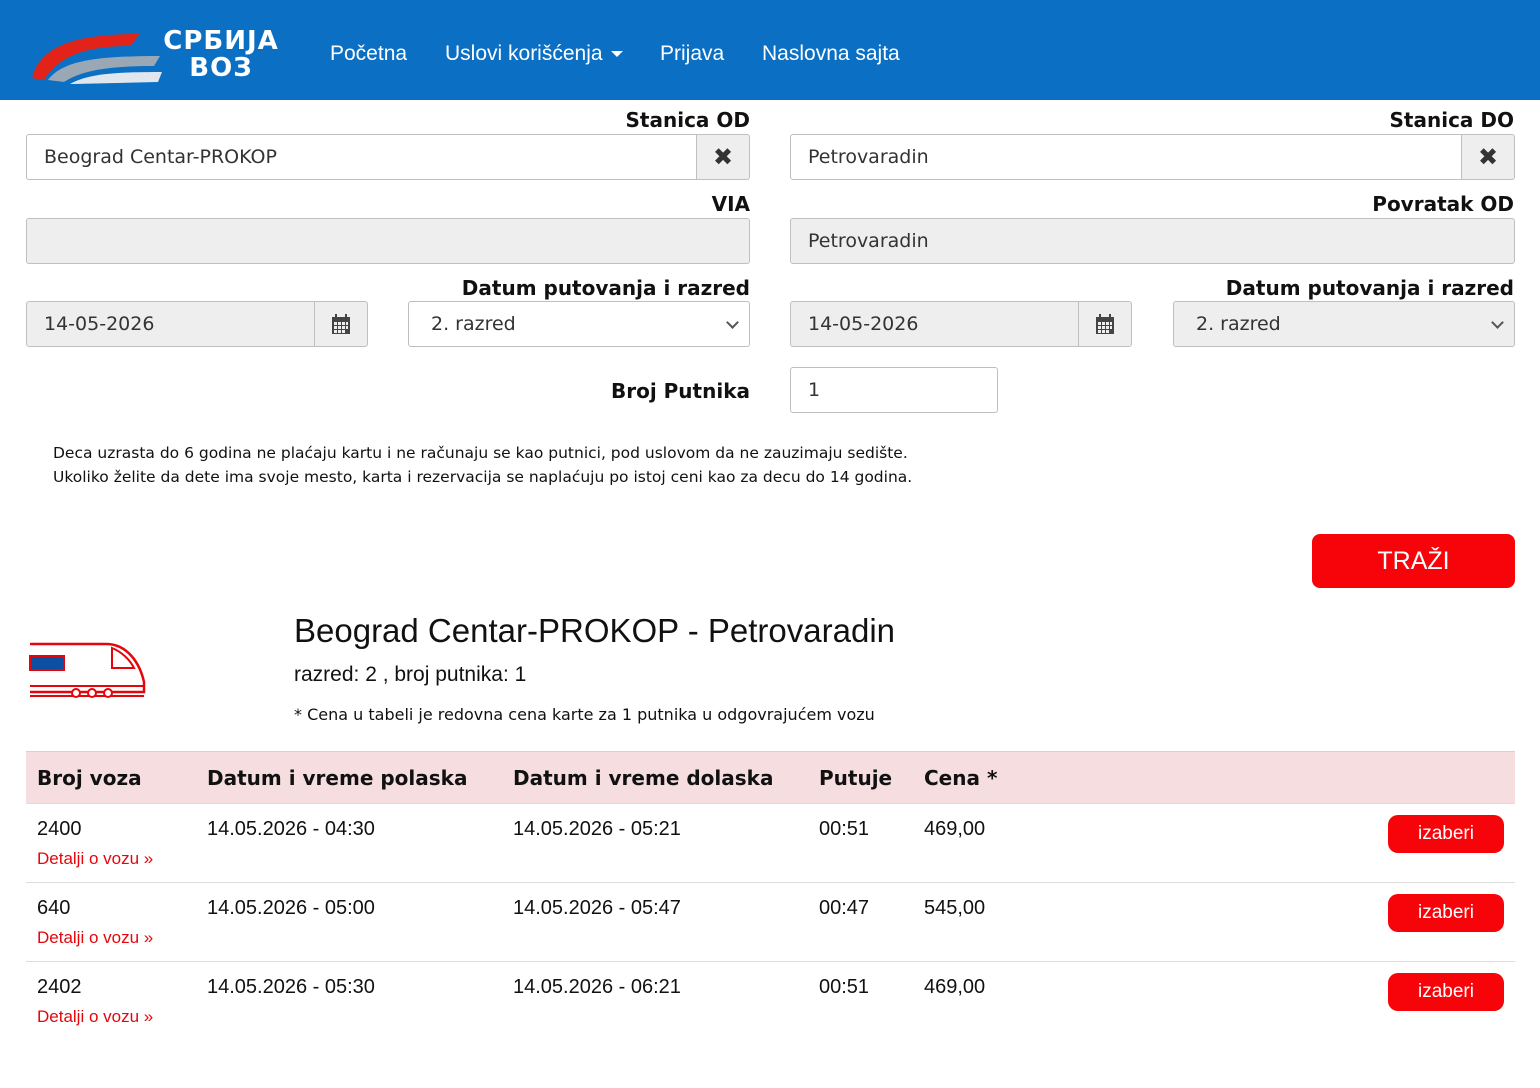 Image resolution: width=1540 pixels, height=1088 pixels. I want to click on via-label: VIA, so click(730, 204).